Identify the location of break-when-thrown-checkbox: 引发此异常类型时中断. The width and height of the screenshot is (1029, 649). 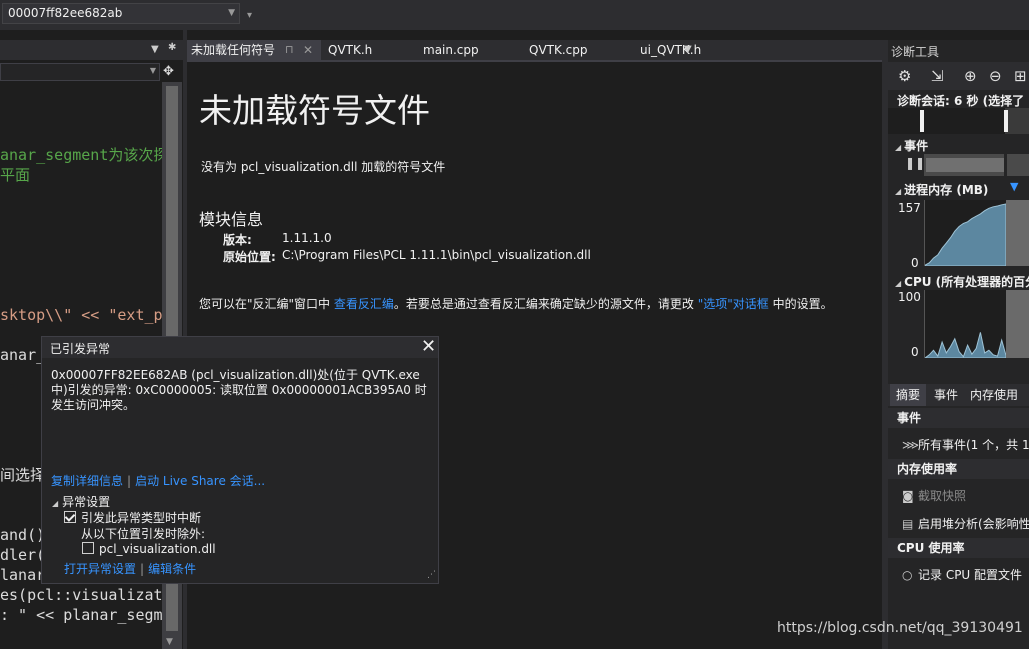
(132, 517).